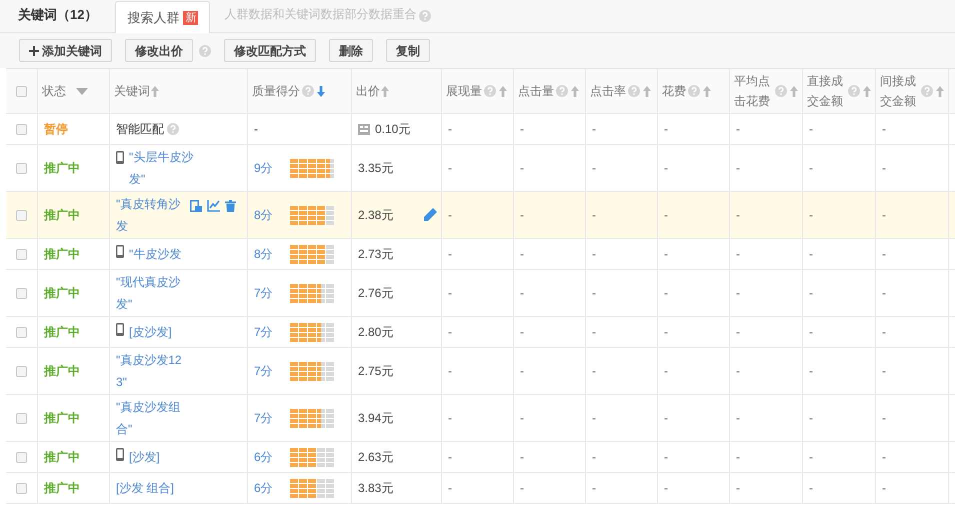  Describe the element at coordinates (608, 91) in the screenshot. I see `column-header: 点击率` at that location.